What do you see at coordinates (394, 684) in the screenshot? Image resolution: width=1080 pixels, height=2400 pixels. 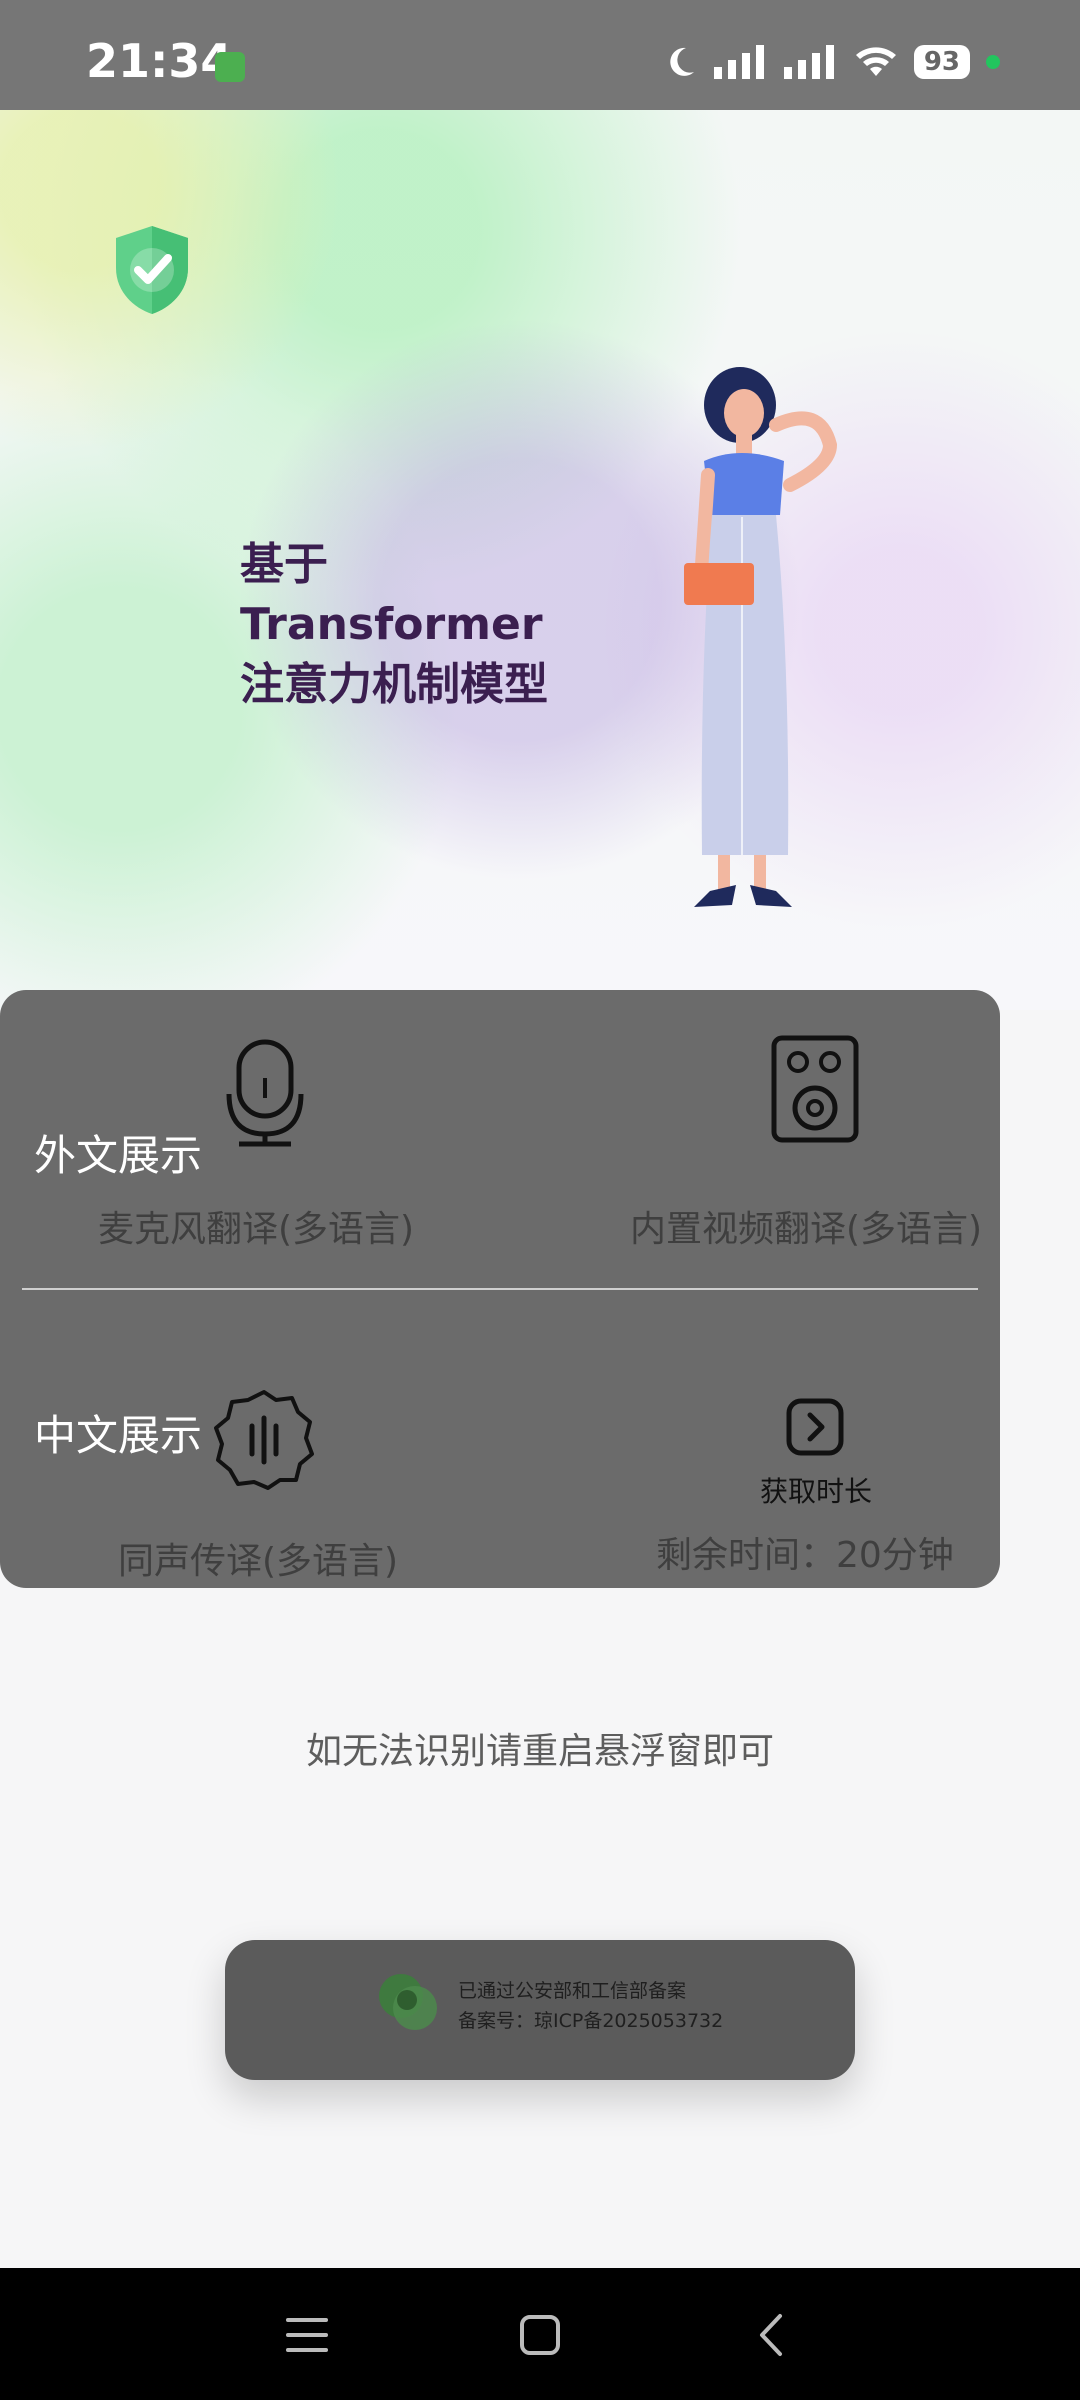 I see `headline-line3: 注意力机制模型` at bounding box center [394, 684].